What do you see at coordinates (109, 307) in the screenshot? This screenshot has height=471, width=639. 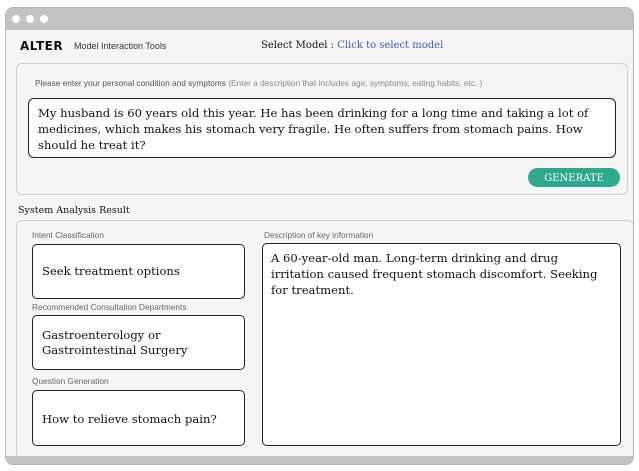 I see `departments-label: Recommended Consultation Departments` at bounding box center [109, 307].